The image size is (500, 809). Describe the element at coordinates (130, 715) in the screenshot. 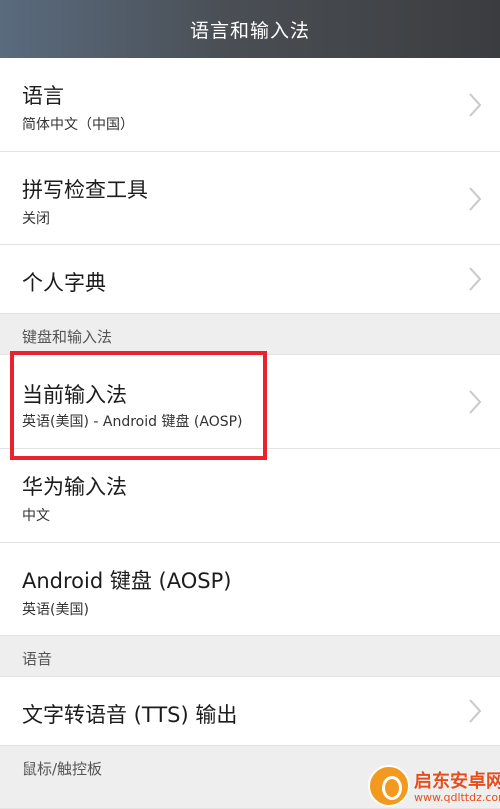

I see `item-title: 文字转语音 (TTS) 输出` at that location.